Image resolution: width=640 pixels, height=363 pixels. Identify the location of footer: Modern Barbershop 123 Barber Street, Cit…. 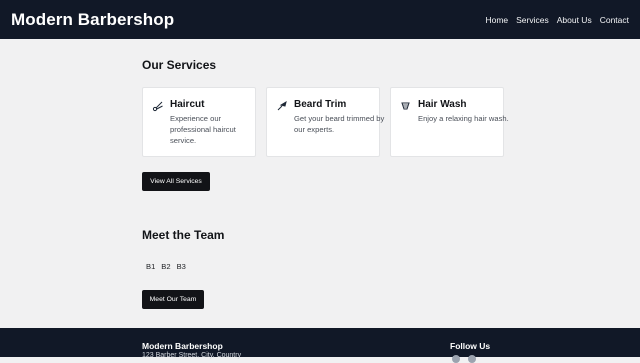
(320, 345).